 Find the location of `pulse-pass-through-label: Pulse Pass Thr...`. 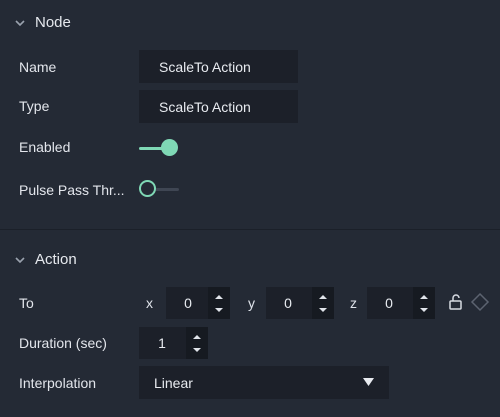

pulse-pass-through-label: Pulse Pass Thr... is located at coordinates (72, 190).